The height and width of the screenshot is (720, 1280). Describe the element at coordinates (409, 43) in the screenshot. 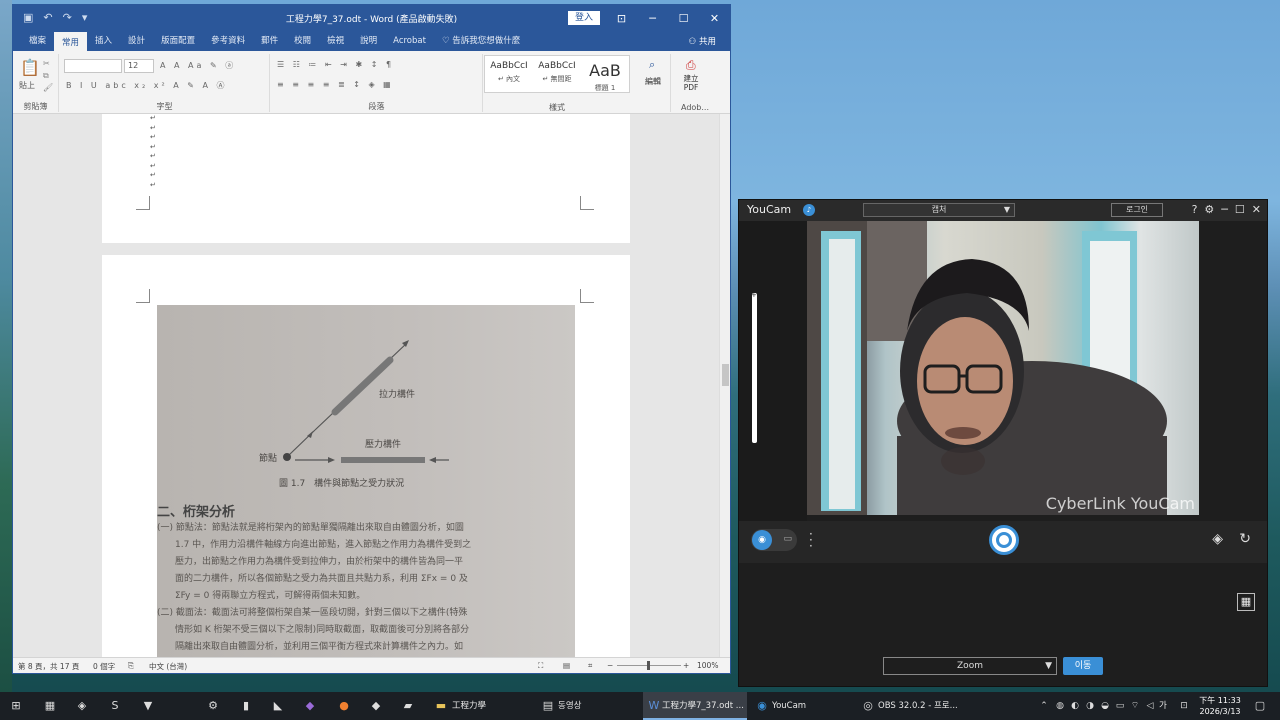

I see `tab-acrobat: Acrobat` at that location.